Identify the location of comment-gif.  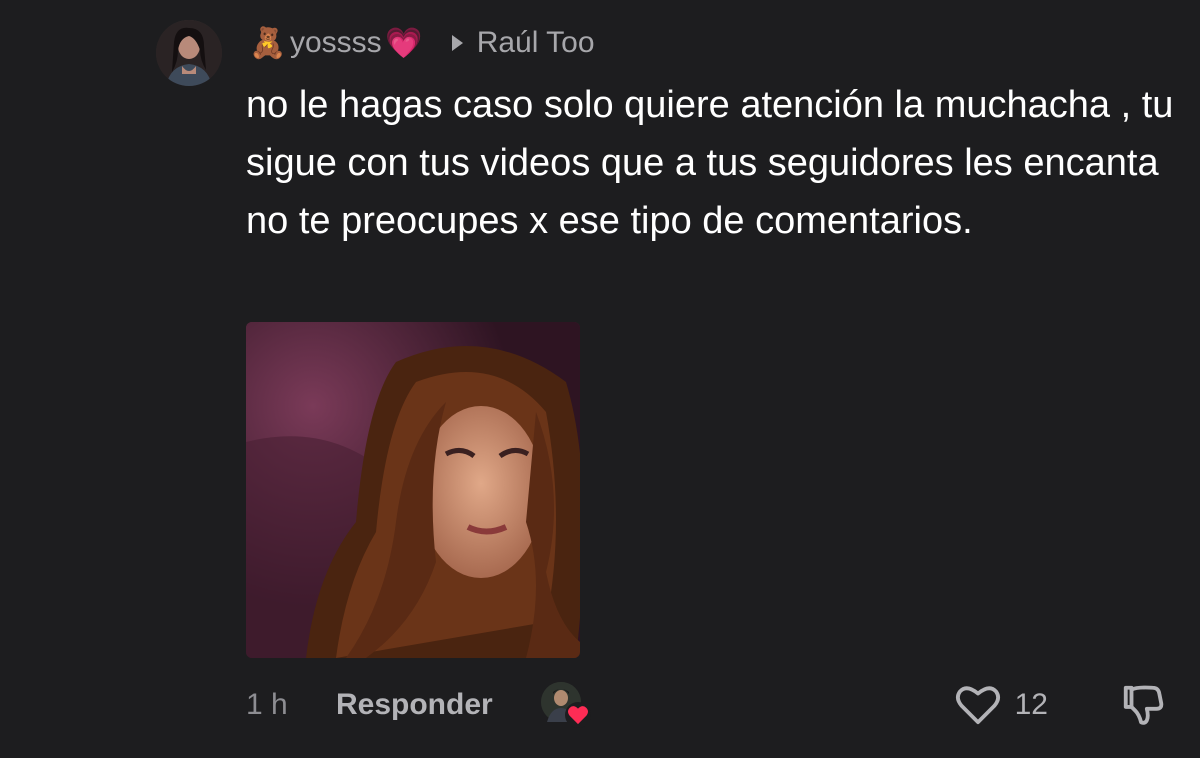
(413, 490).